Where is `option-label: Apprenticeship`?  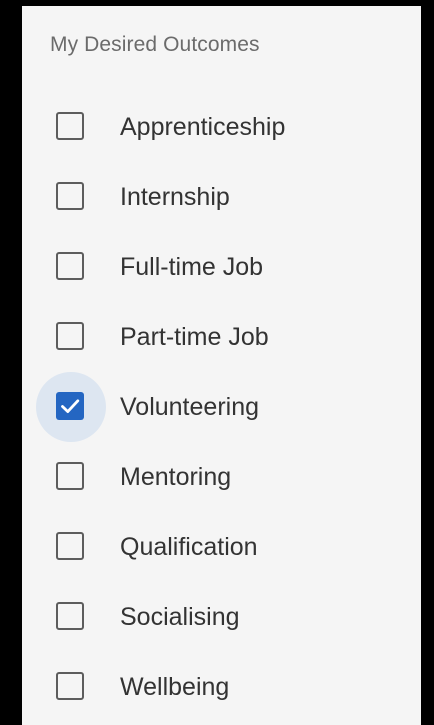
option-label: Apprenticeship is located at coordinates (203, 127).